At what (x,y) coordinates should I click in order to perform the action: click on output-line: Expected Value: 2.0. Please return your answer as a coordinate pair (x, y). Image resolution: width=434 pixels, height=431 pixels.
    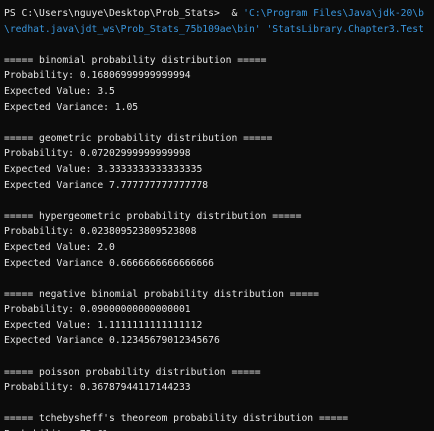
    Looking at the image, I should click on (59, 247).